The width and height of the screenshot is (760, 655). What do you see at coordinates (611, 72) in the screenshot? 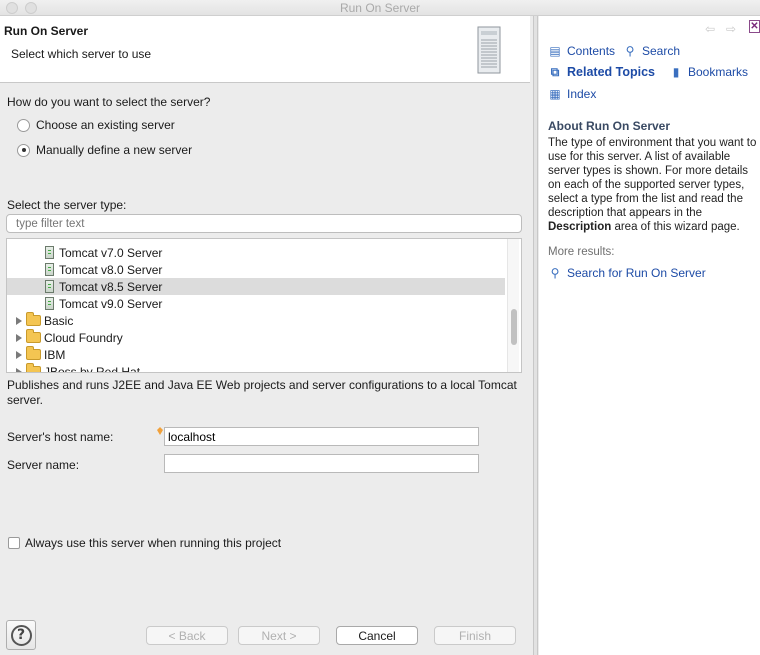
I see `help-related-topics-label: Related Topics` at bounding box center [611, 72].